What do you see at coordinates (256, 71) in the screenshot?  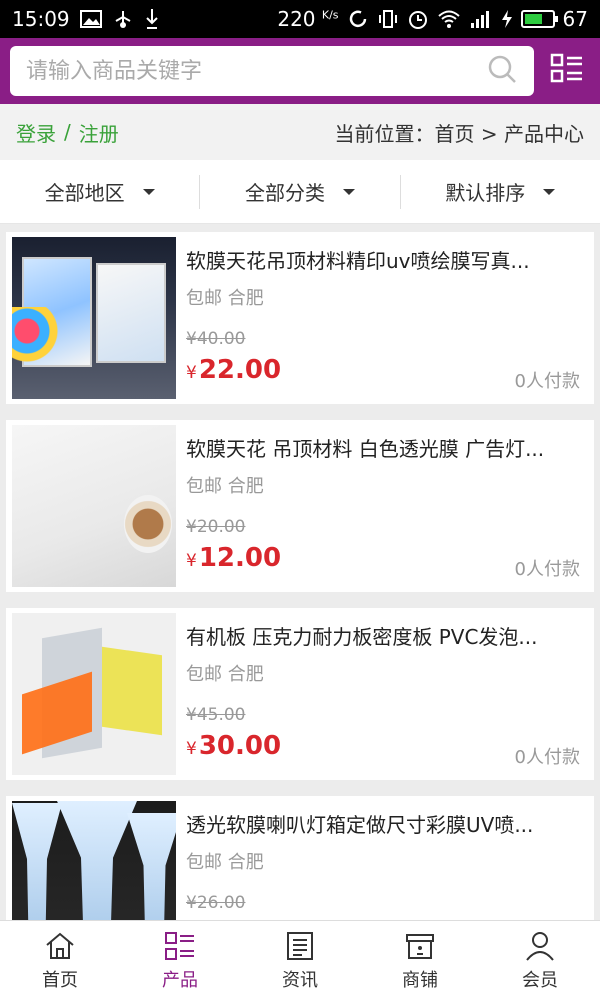 I see `search-input` at bounding box center [256, 71].